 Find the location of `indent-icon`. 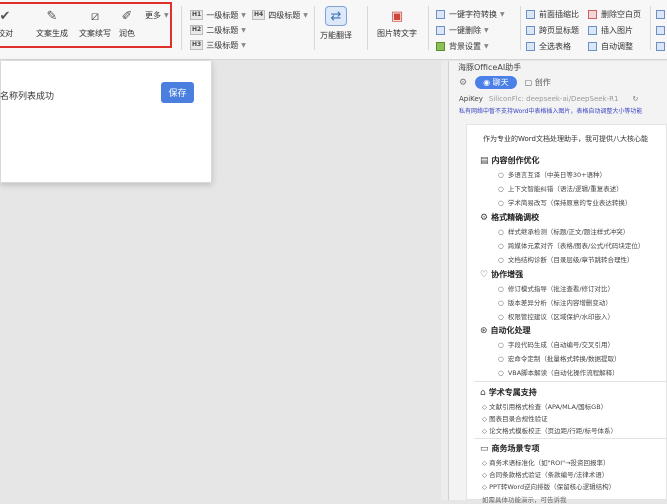

indent-icon is located at coordinates (530, 14).